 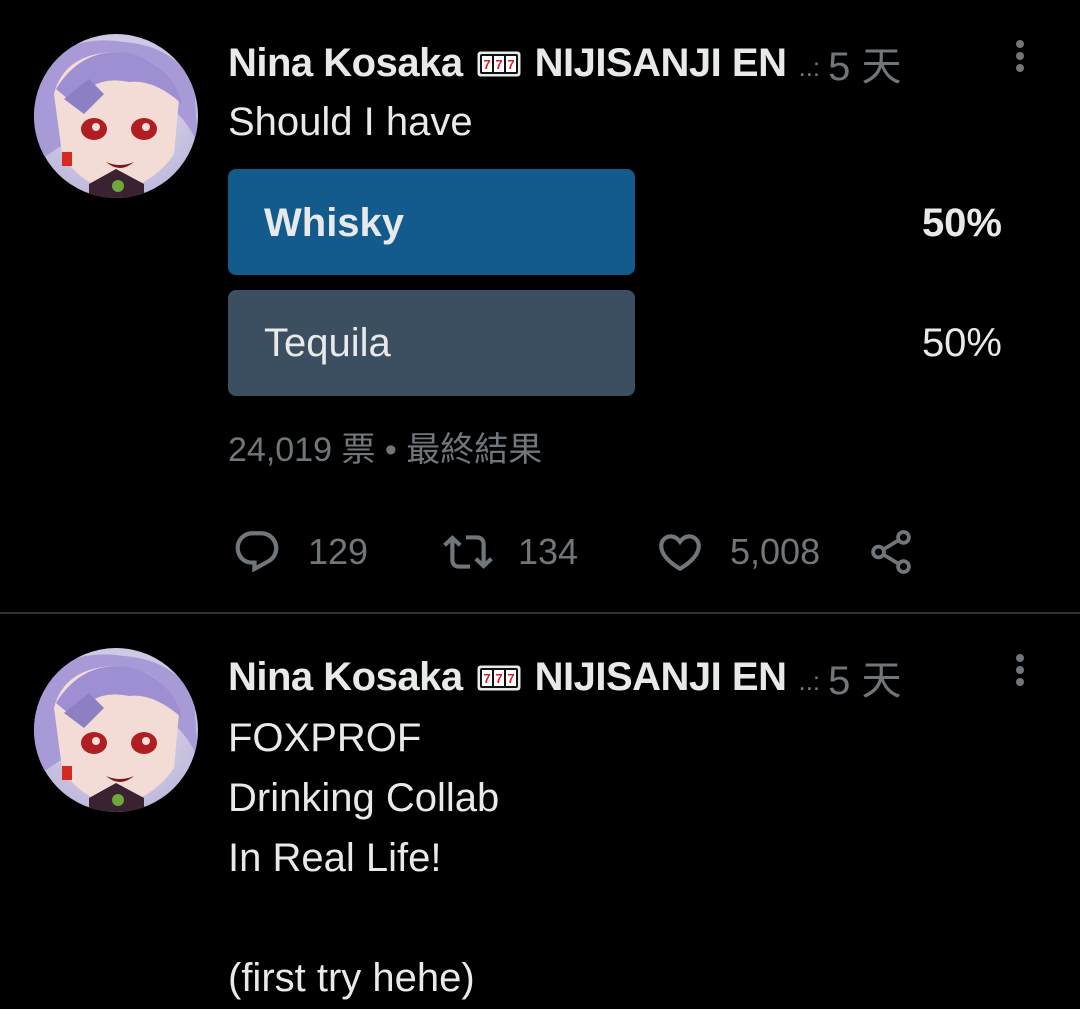 What do you see at coordinates (775, 551) in the screenshot?
I see `like-count: 5,008` at bounding box center [775, 551].